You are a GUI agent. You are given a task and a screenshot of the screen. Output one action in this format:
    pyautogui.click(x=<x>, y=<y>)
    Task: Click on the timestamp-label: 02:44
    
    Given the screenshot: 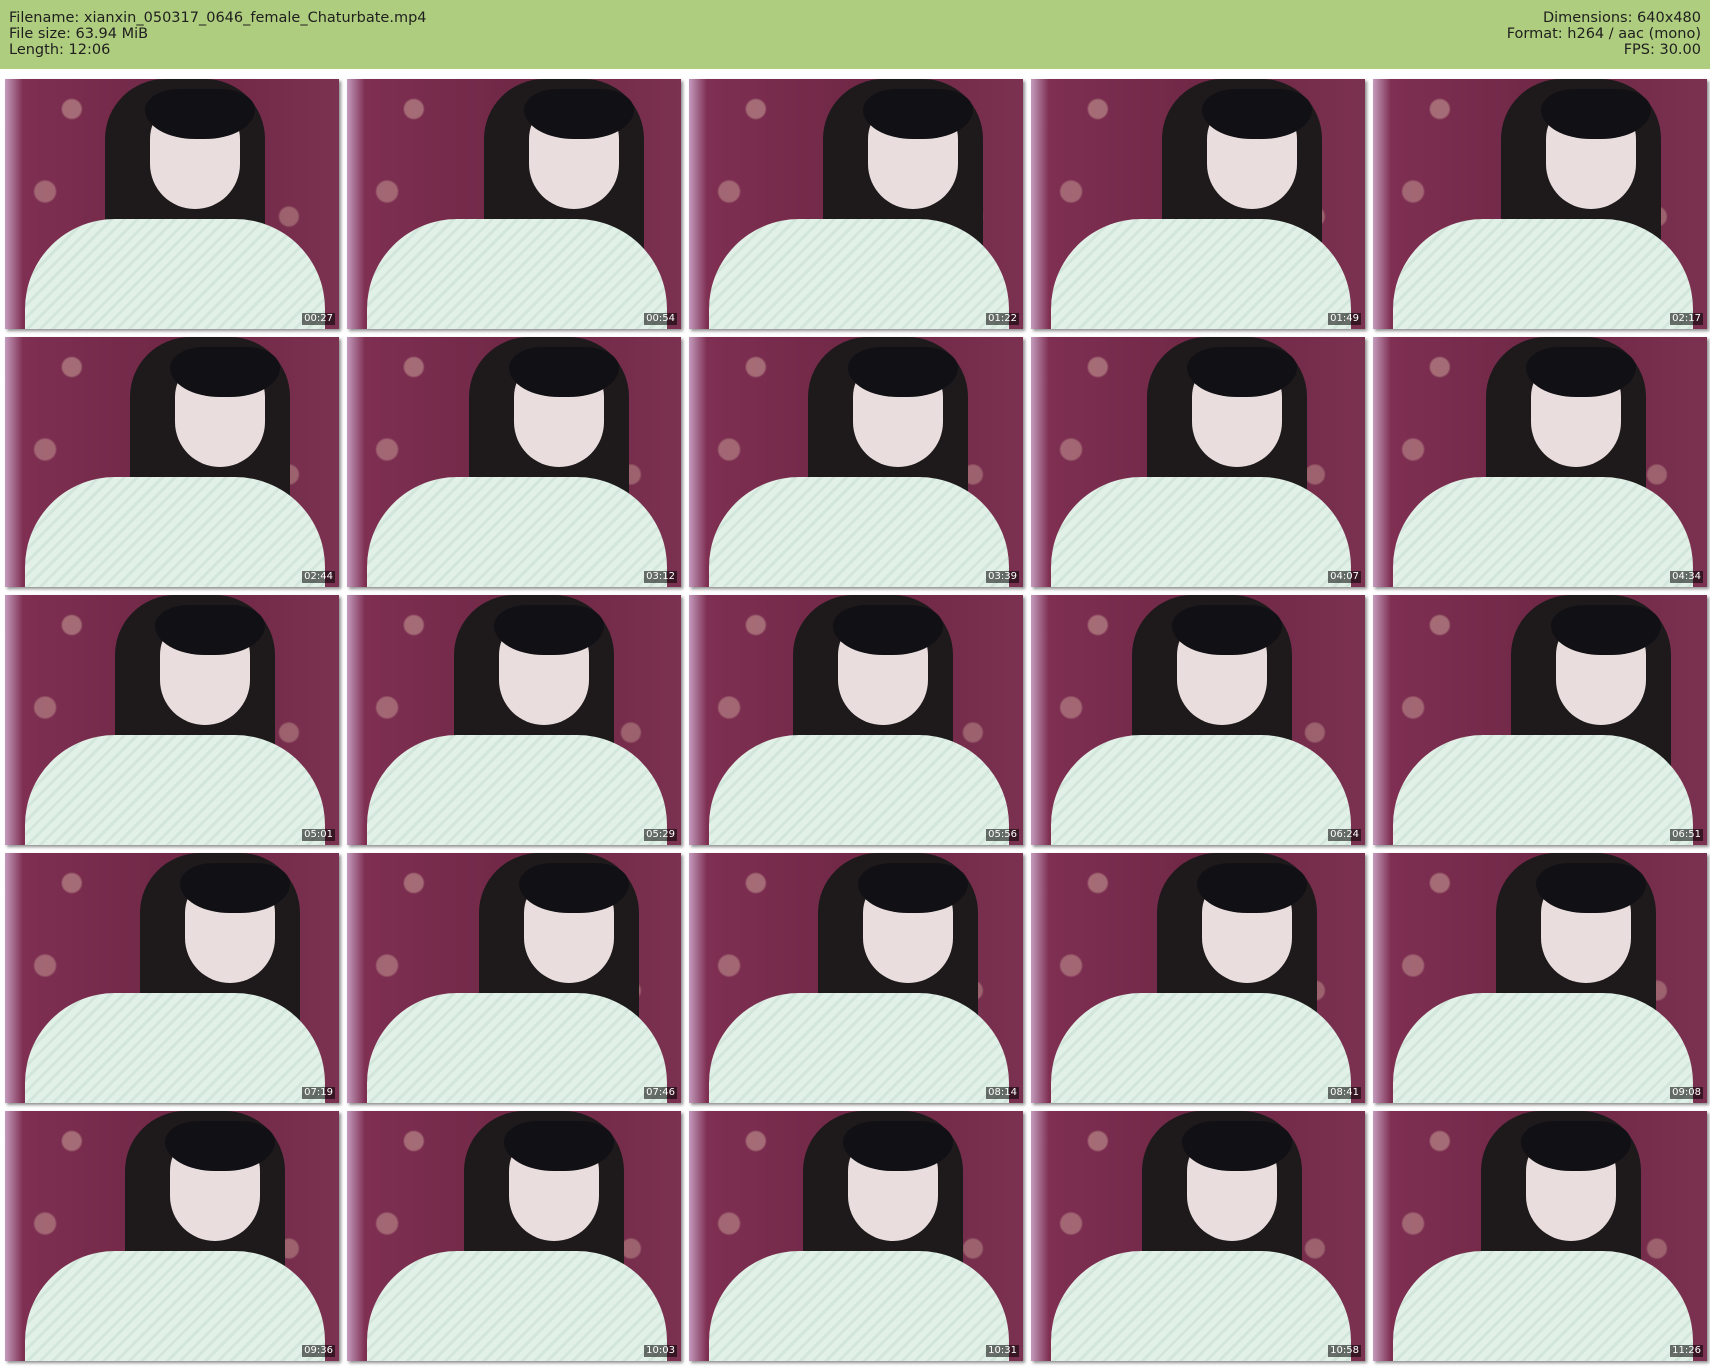 What is the action you would take?
    pyautogui.click(x=318, y=577)
    